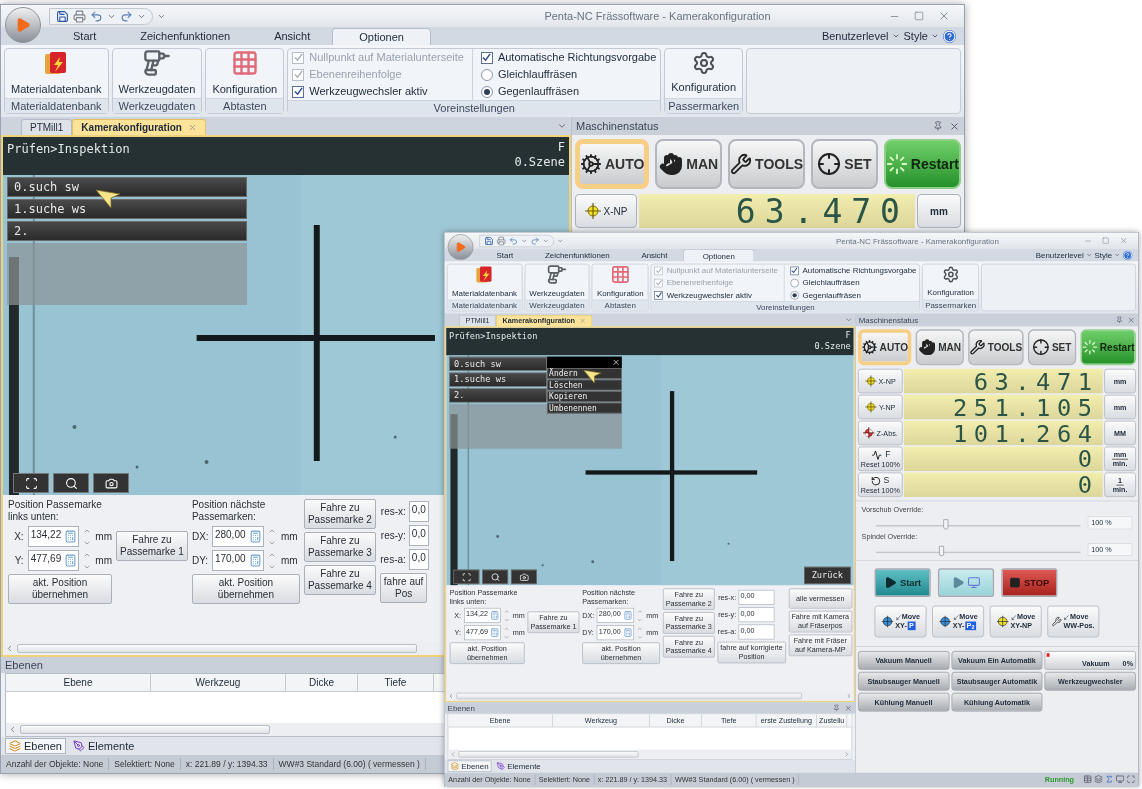 The image size is (1142, 789). I want to click on column-header: Werkzeug, so click(218, 682).